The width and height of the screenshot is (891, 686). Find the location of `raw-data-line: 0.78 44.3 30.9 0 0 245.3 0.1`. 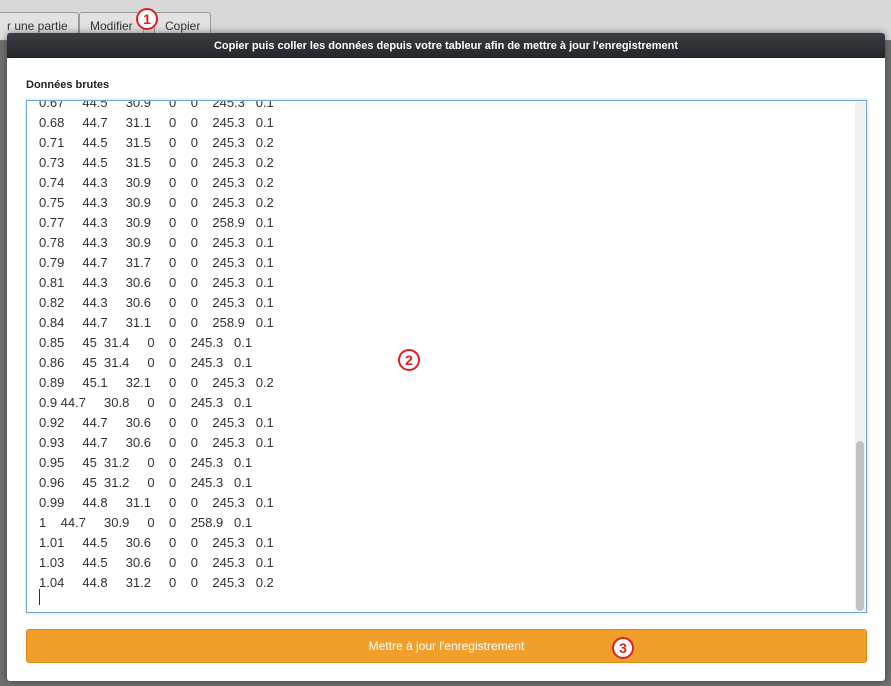

raw-data-line: 0.78 44.3 30.9 0 0 245.3 0.1 is located at coordinates (156, 242).